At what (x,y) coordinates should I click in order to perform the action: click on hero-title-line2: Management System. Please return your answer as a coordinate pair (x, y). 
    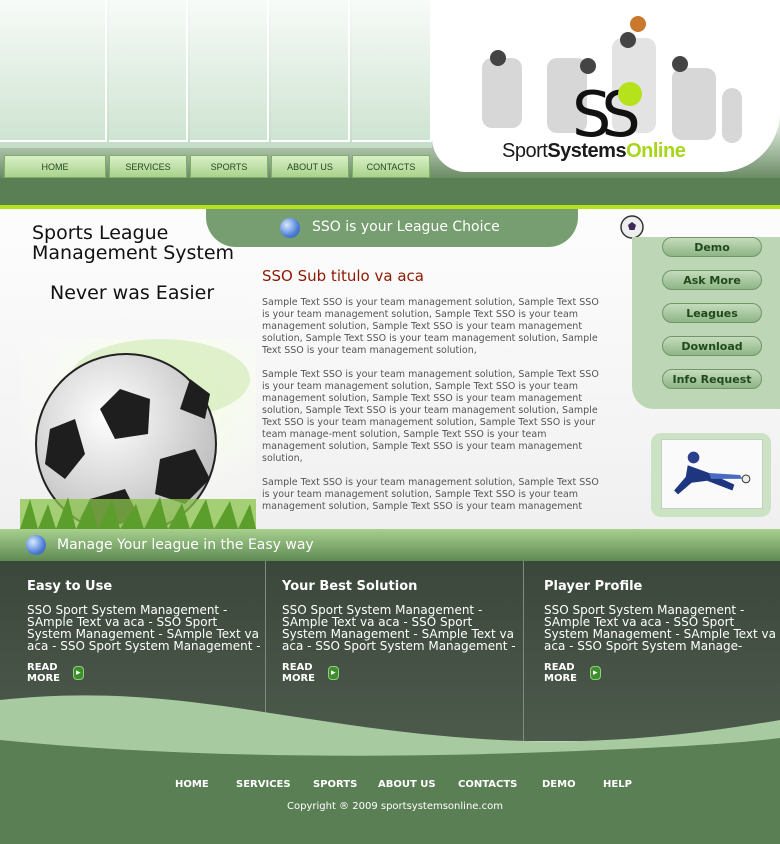
    Looking at the image, I should click on (133, 253).